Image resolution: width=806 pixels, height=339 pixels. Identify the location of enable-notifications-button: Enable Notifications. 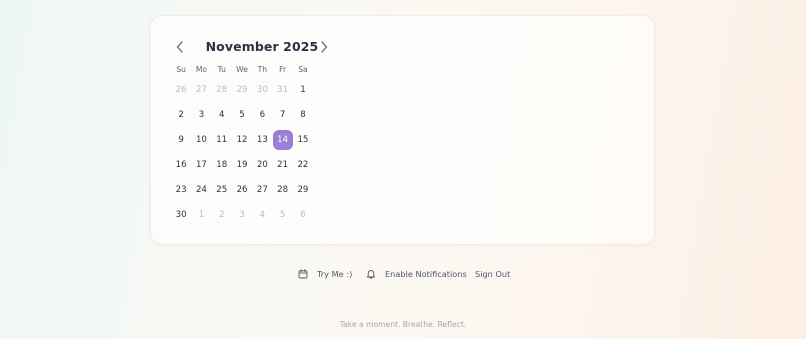
(416, 274).